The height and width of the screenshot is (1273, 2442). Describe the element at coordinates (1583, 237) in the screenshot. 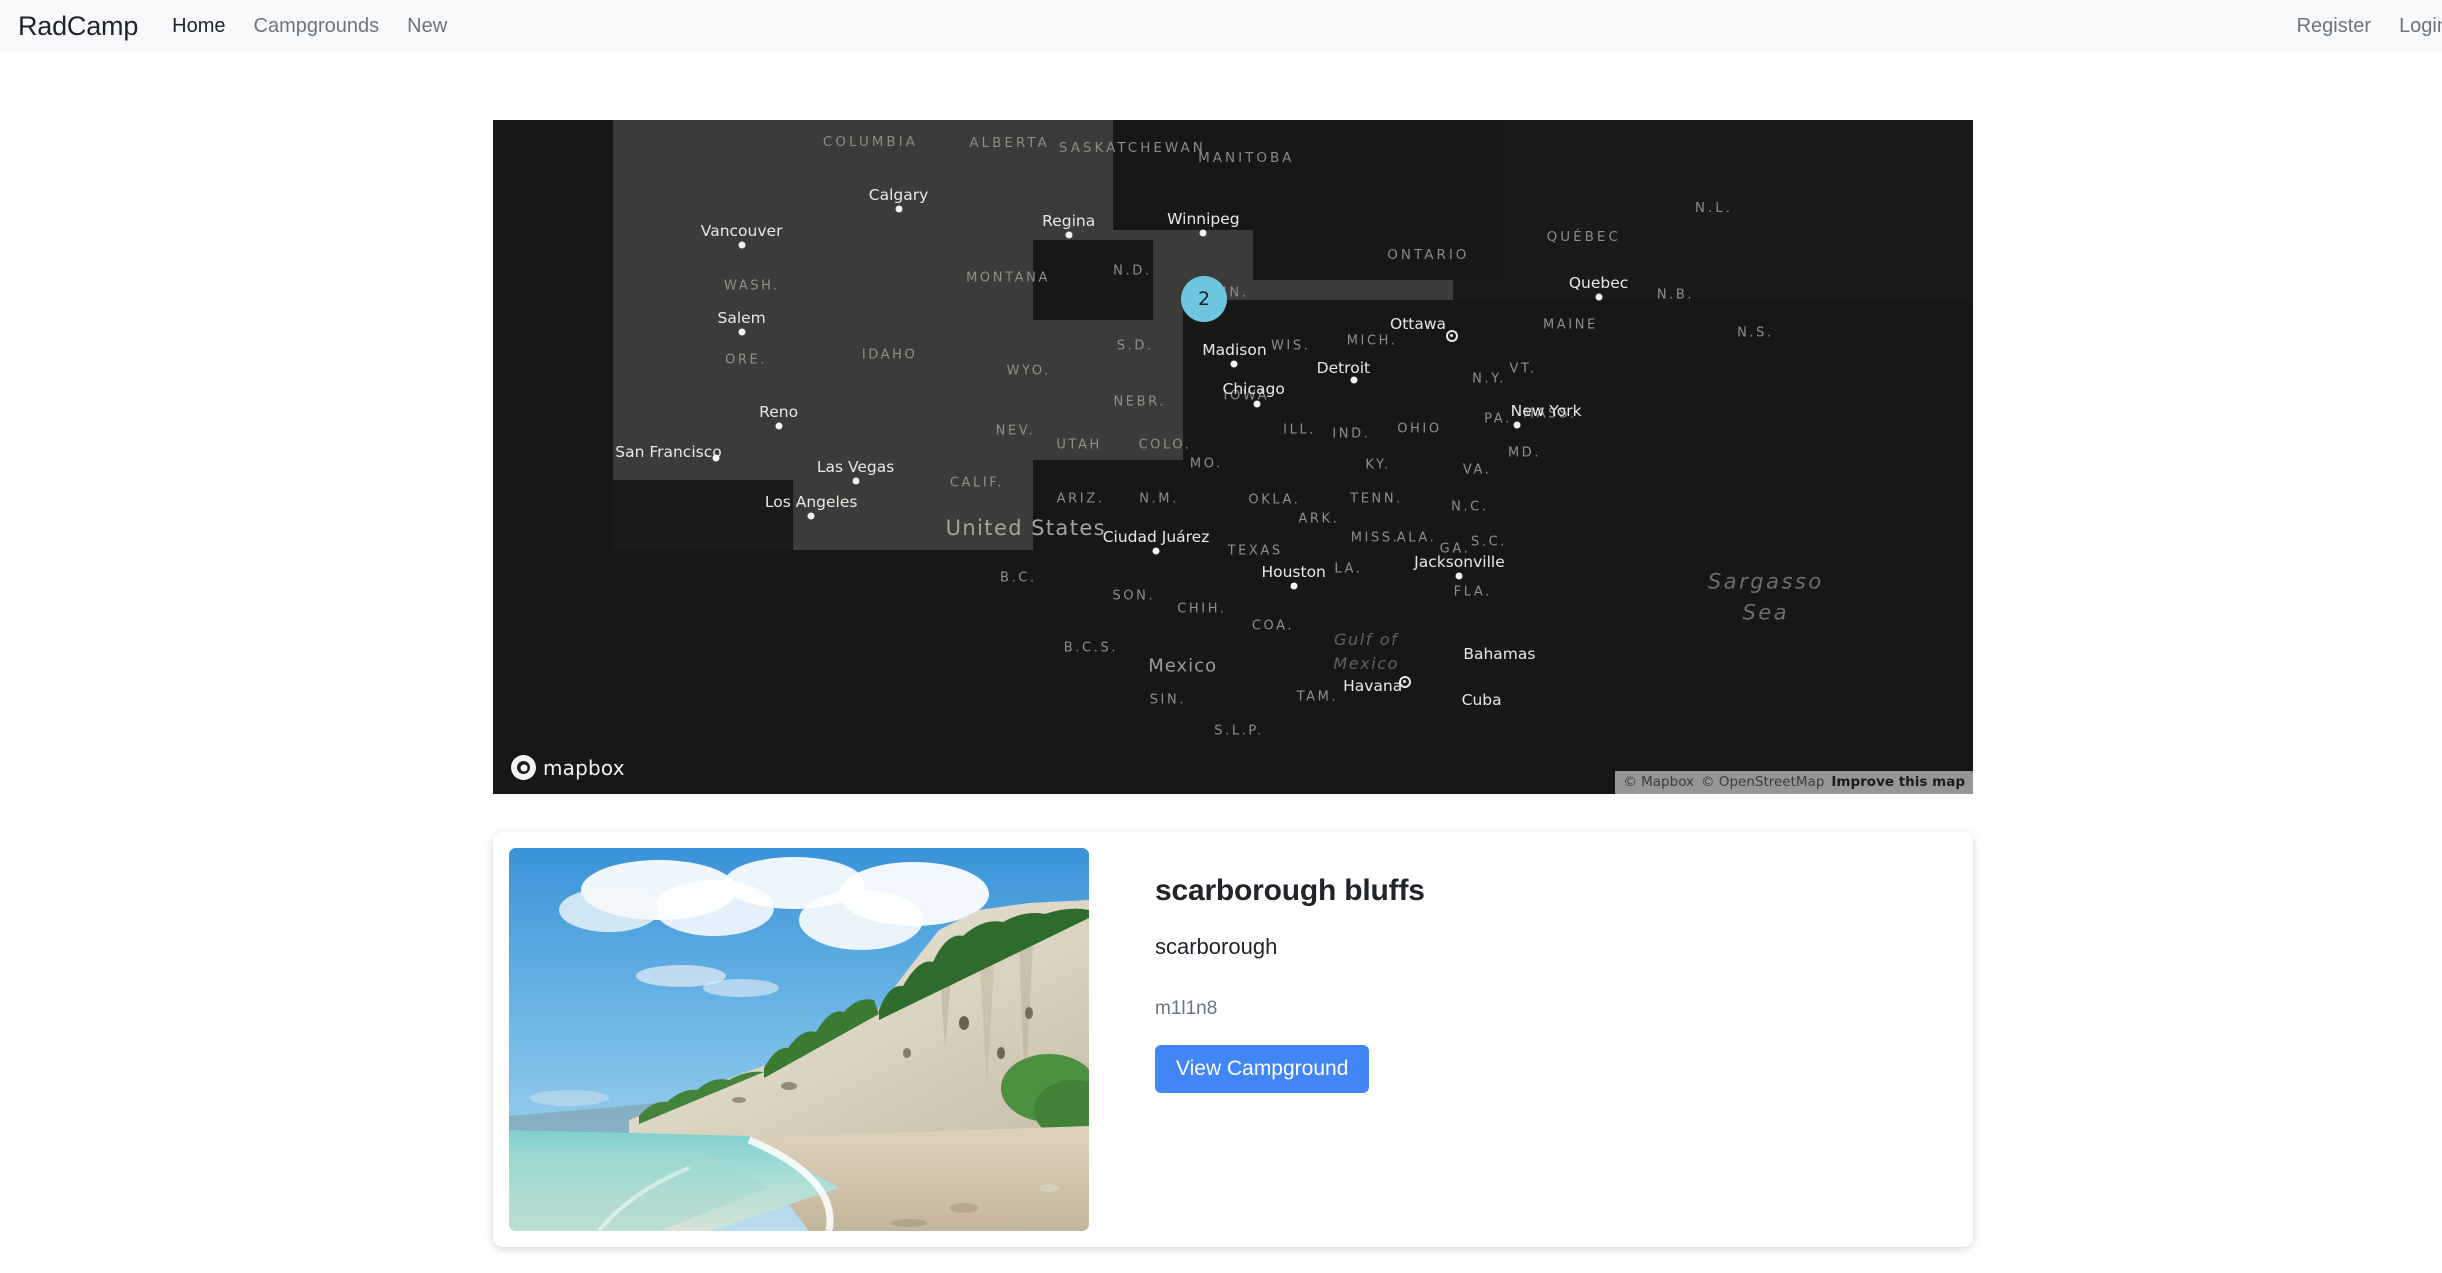

I see `map-province-label: QUÉBEC` at that location.